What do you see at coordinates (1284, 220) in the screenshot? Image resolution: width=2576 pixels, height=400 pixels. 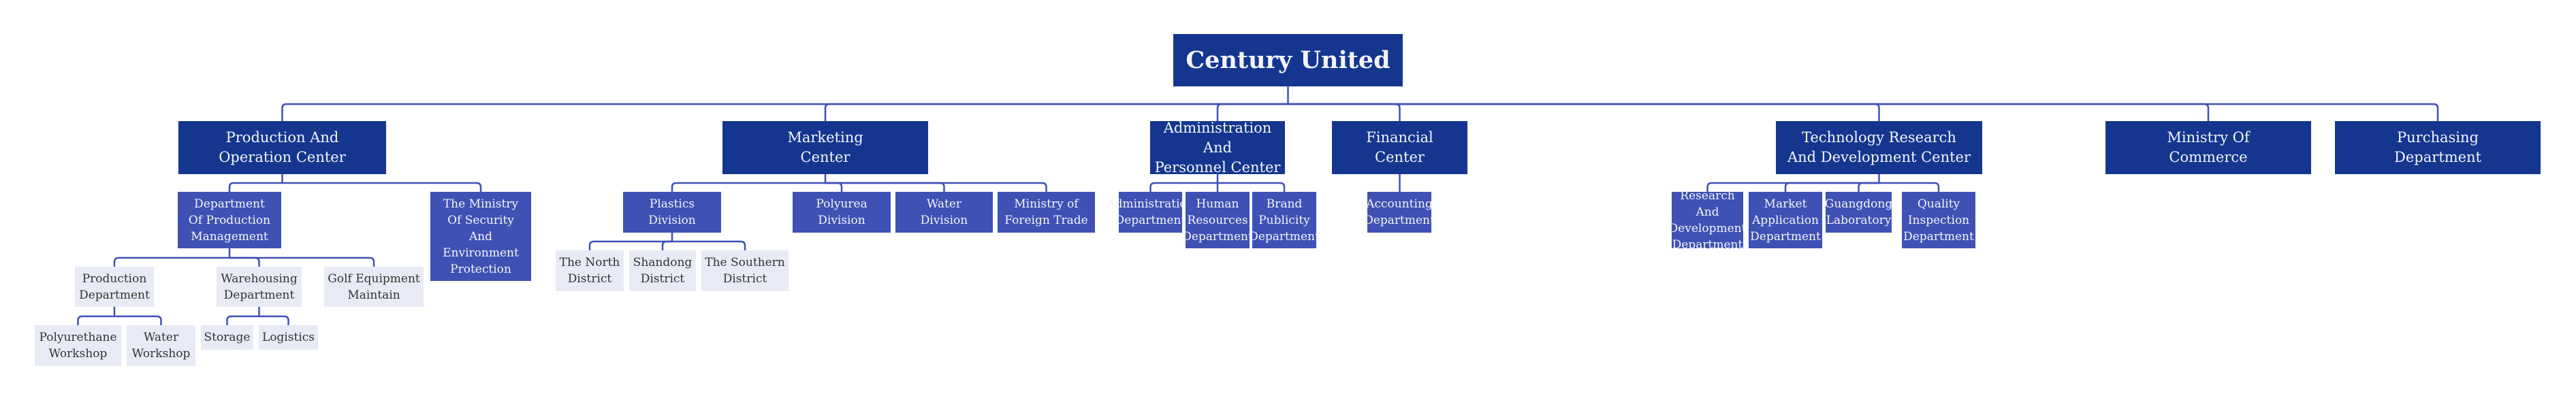 I see `node-brand-publicity-department: Brand Publicity Department` at bounding box center [1284, 220].